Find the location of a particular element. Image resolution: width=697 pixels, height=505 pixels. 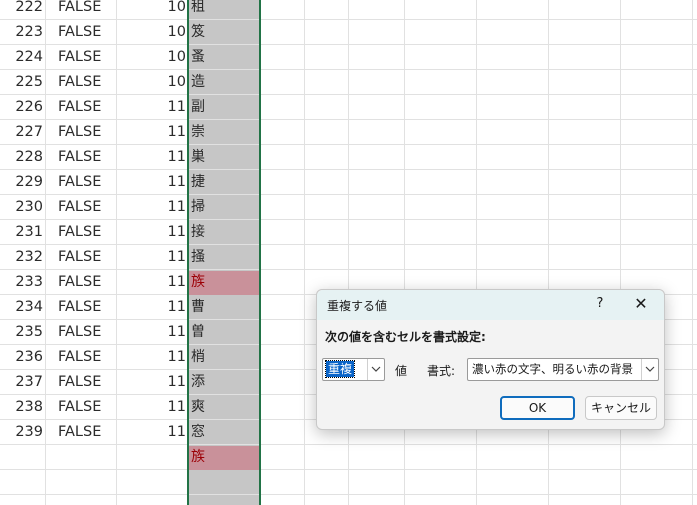

row-number: 224 is located at coordinates (21, 57).